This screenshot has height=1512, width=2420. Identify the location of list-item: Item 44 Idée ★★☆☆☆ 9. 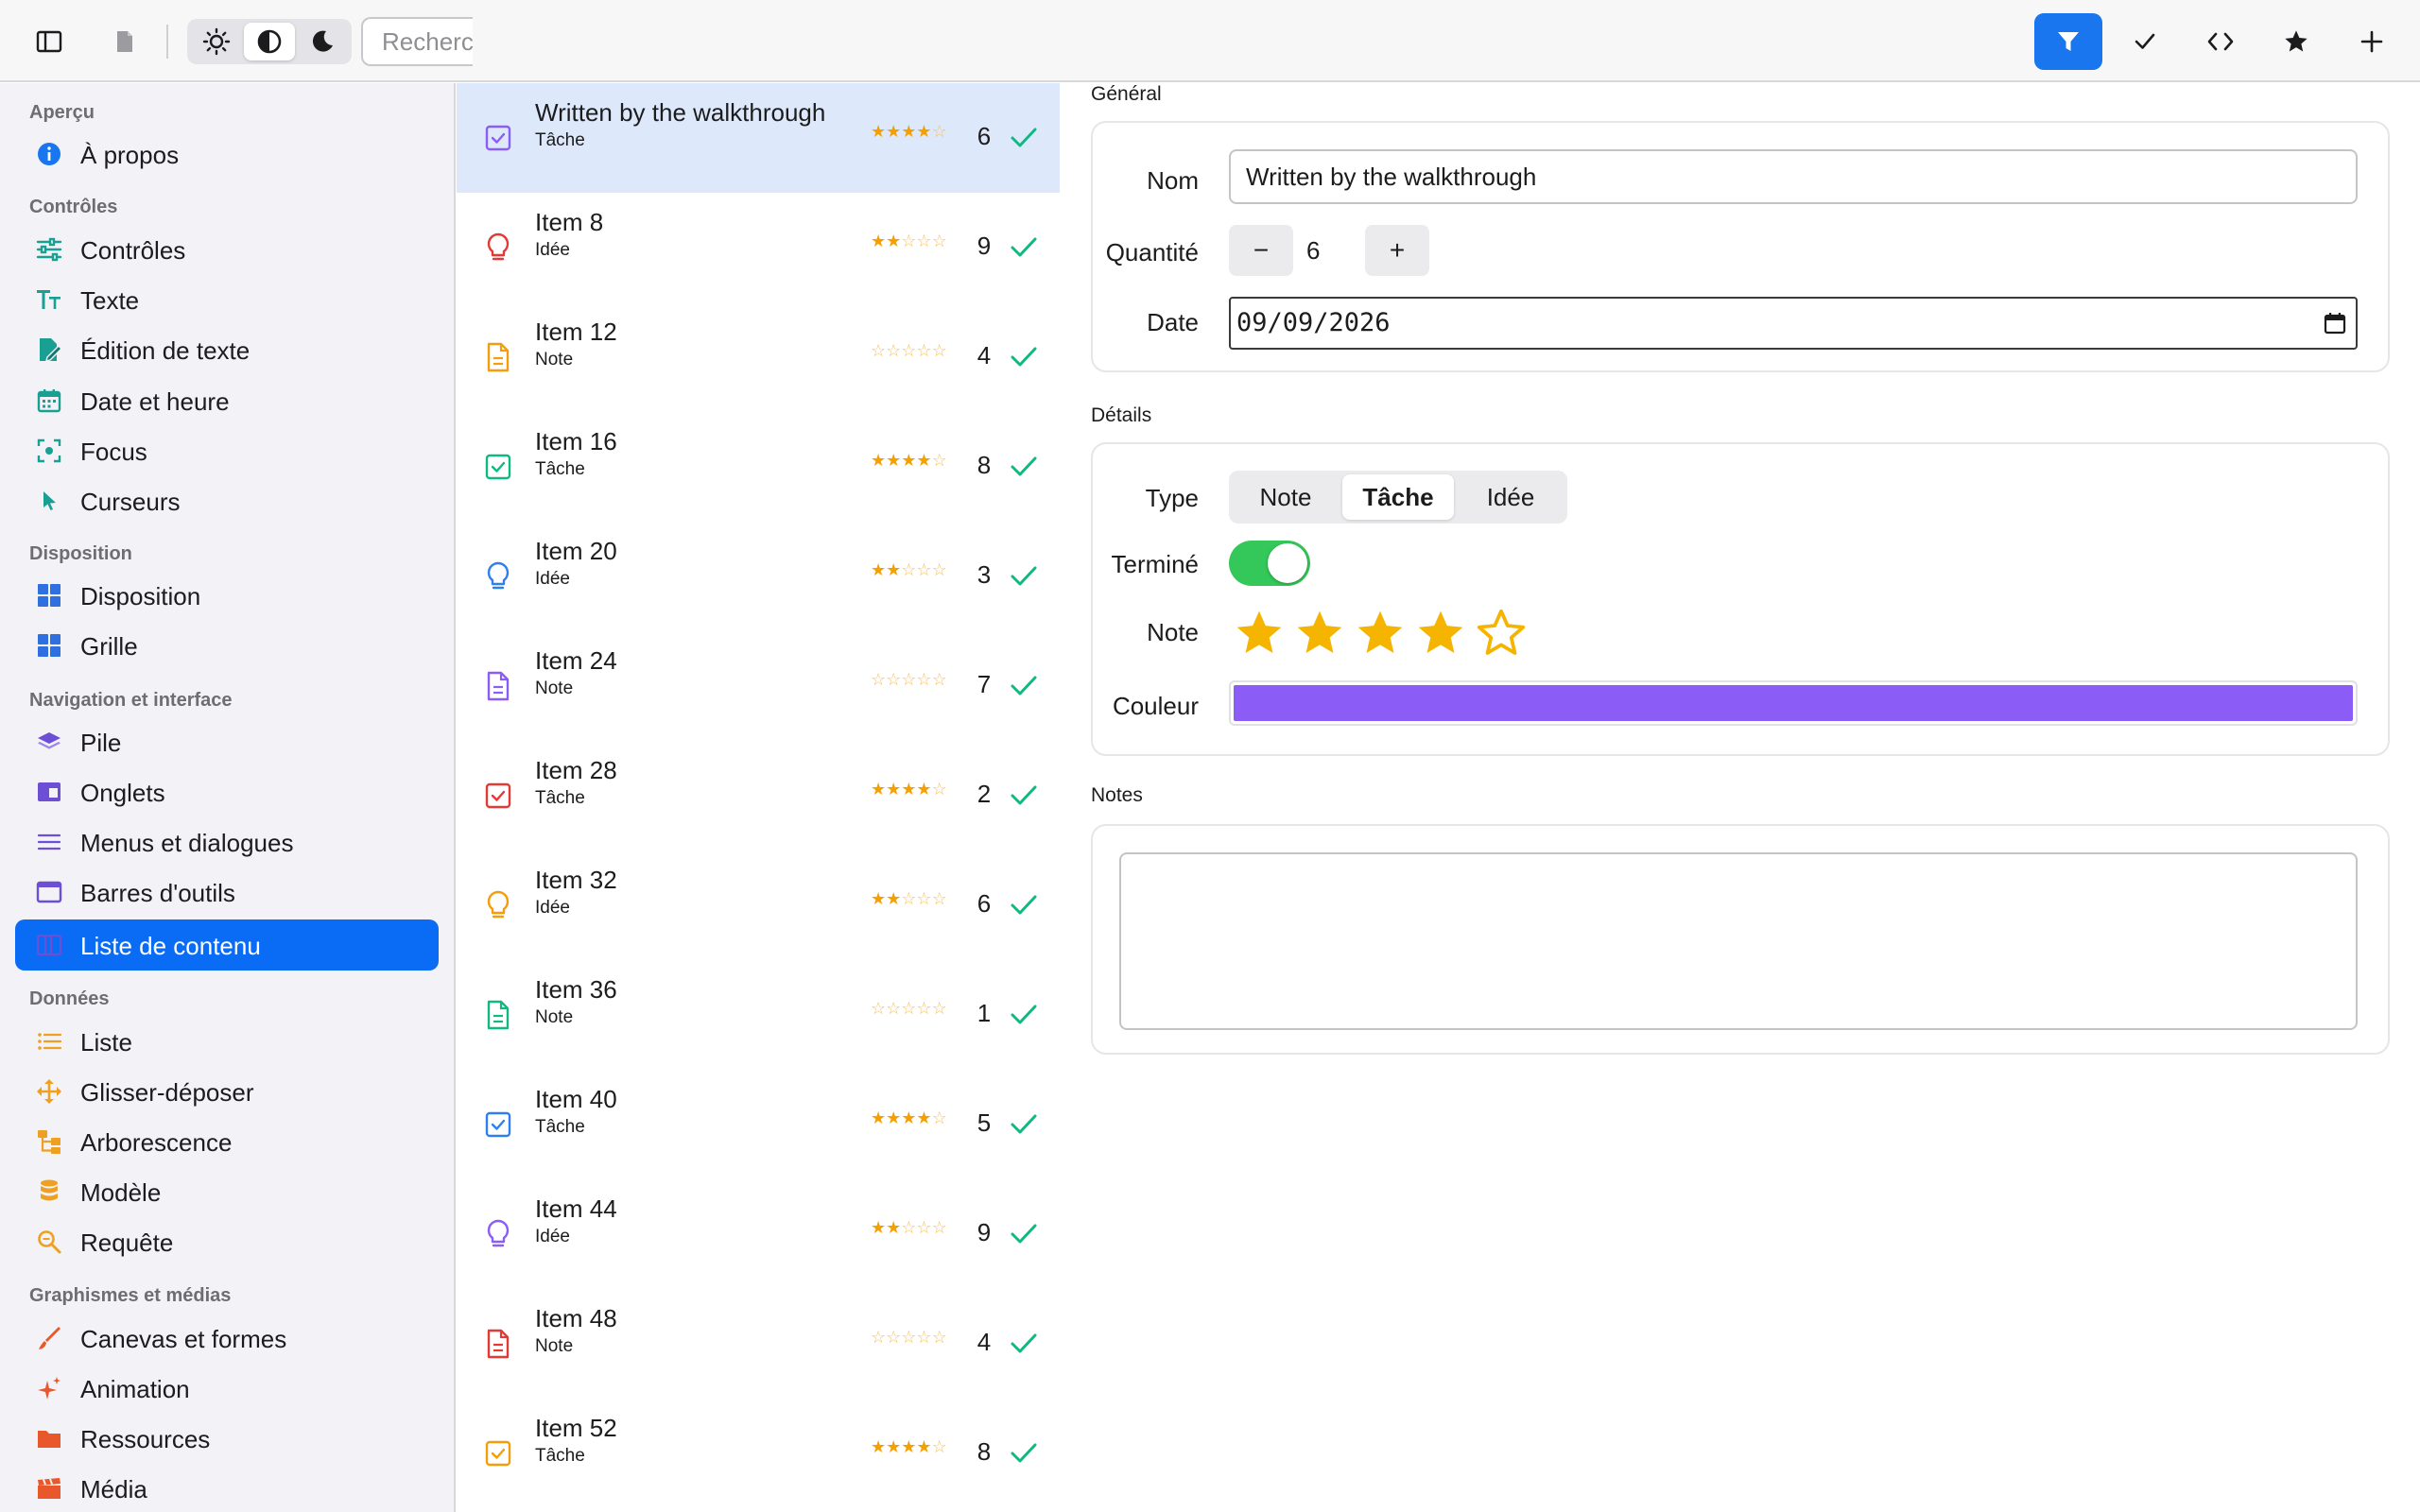
(758, 1234).